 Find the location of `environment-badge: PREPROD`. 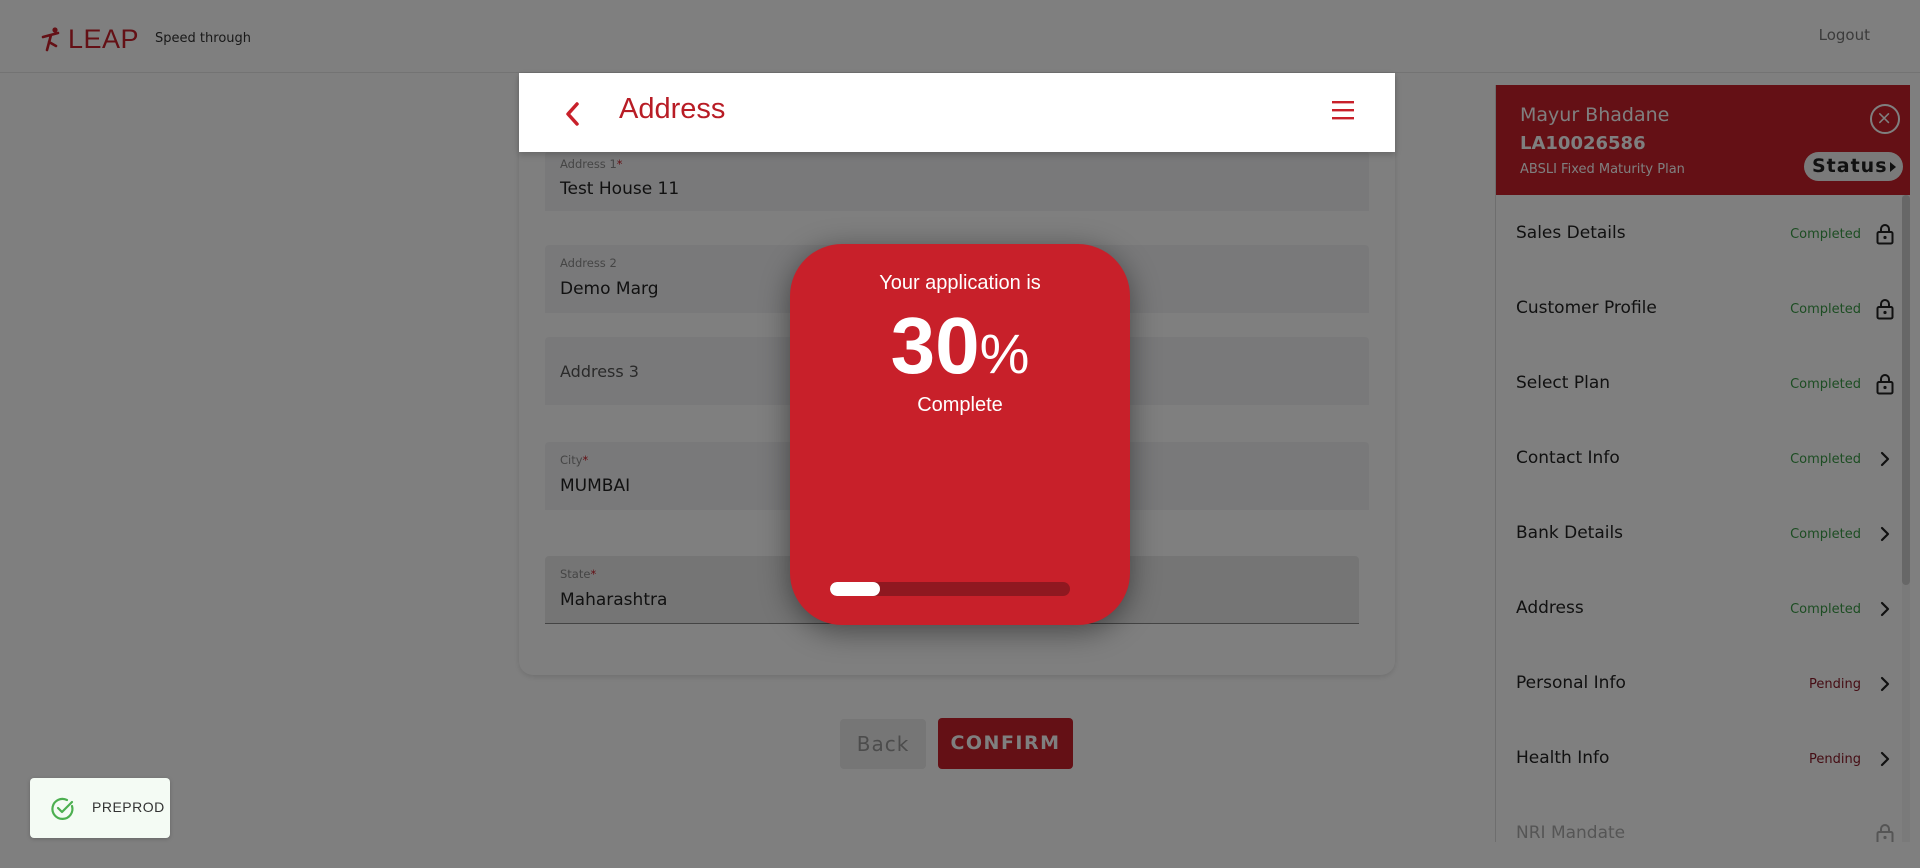

environment-badge: PREPROD is located at coordinates (100, 808).